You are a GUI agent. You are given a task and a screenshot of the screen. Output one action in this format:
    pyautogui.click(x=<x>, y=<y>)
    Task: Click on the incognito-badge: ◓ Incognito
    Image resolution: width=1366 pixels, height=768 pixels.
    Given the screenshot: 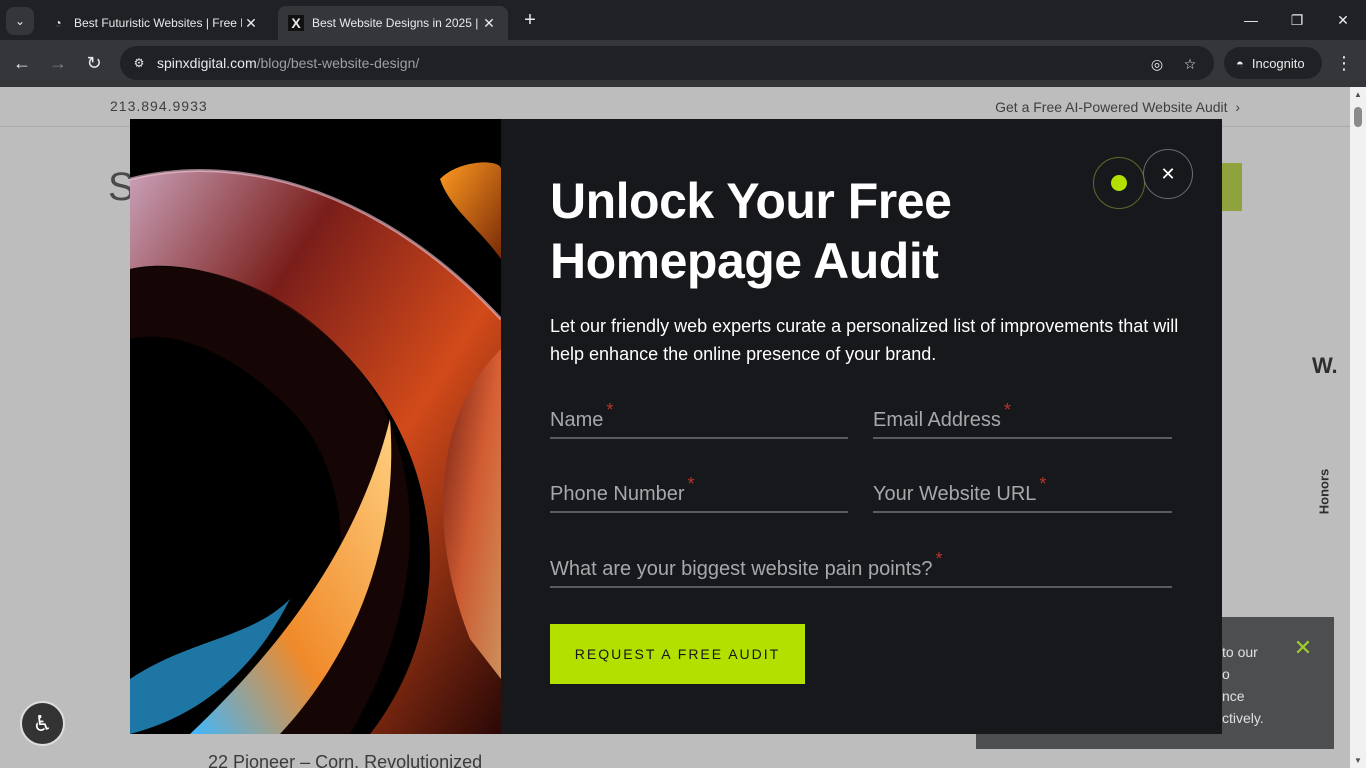 What is the action you would take?
    pyautogui.click(x=1273, y=63)
    